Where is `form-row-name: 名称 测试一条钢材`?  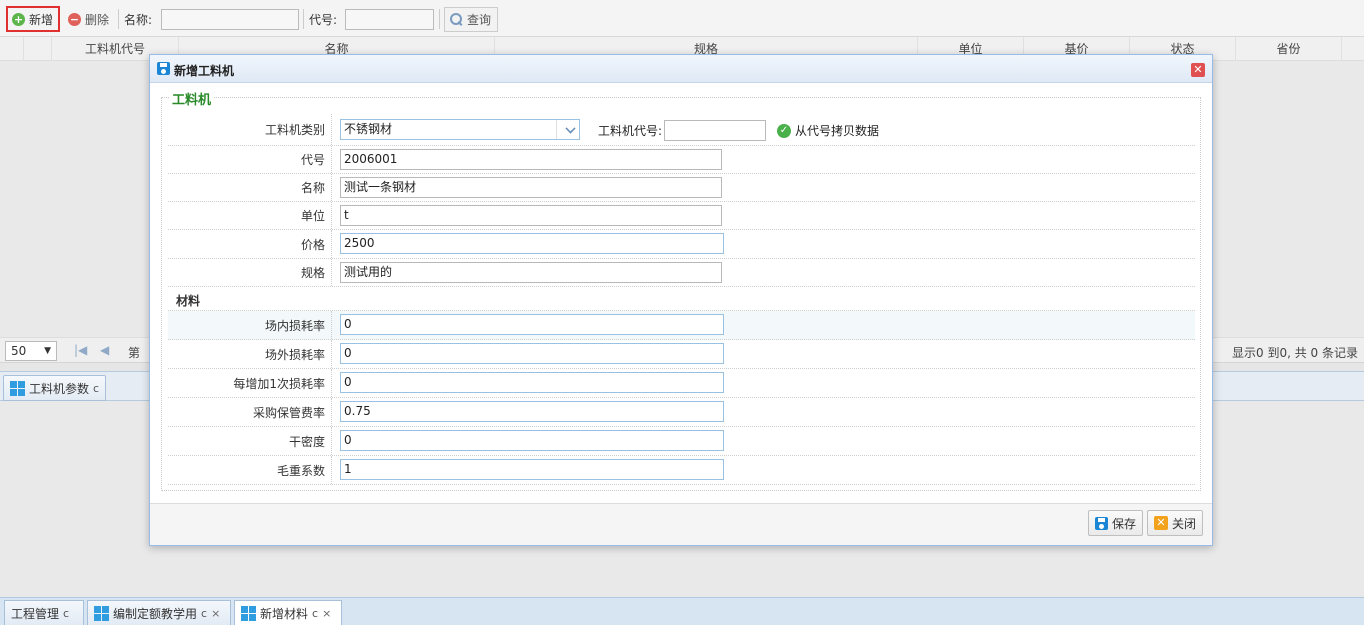 form-row-name: 名称 测试一条钢材 is located at coordinates (681, 188).